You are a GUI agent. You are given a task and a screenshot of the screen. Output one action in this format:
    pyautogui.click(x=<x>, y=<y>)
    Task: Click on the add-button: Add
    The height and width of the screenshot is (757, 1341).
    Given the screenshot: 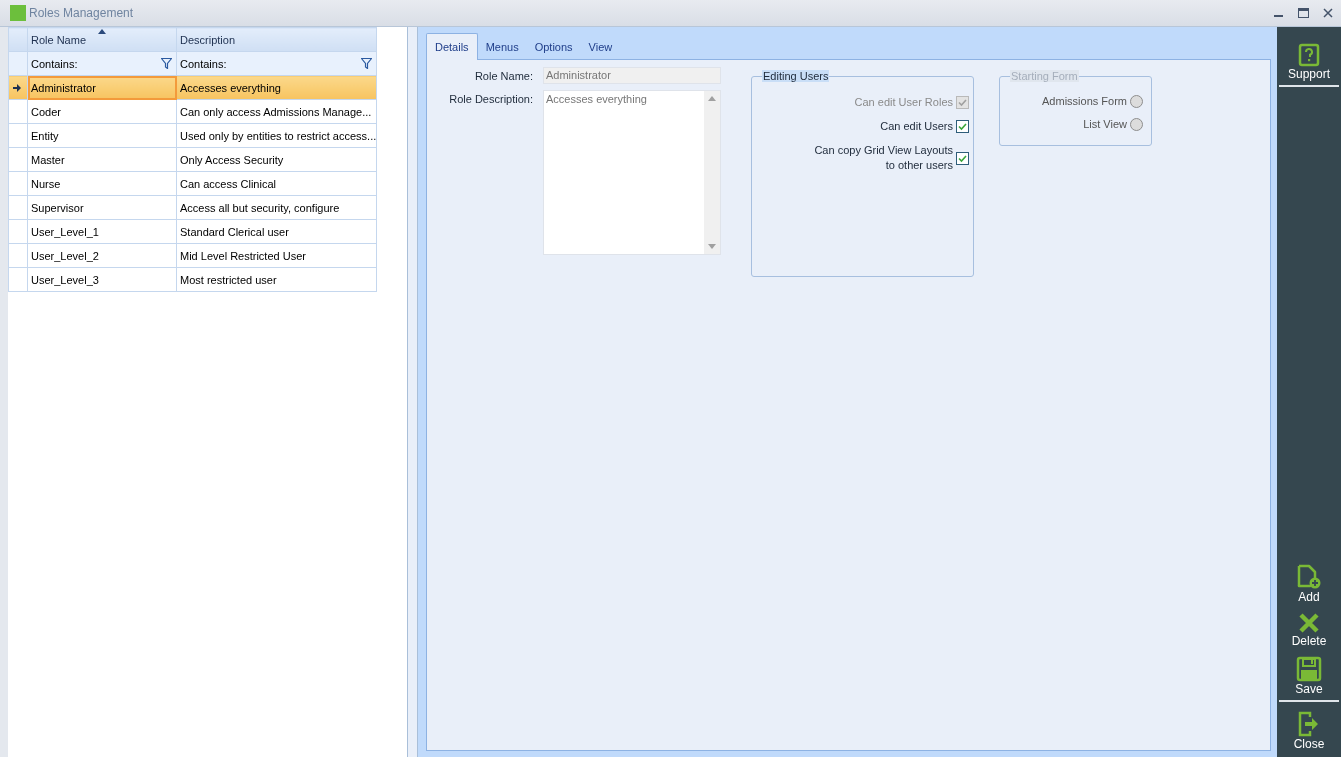 What is the action you would take?
    pyautogui.click(x=1309, y=584)
    